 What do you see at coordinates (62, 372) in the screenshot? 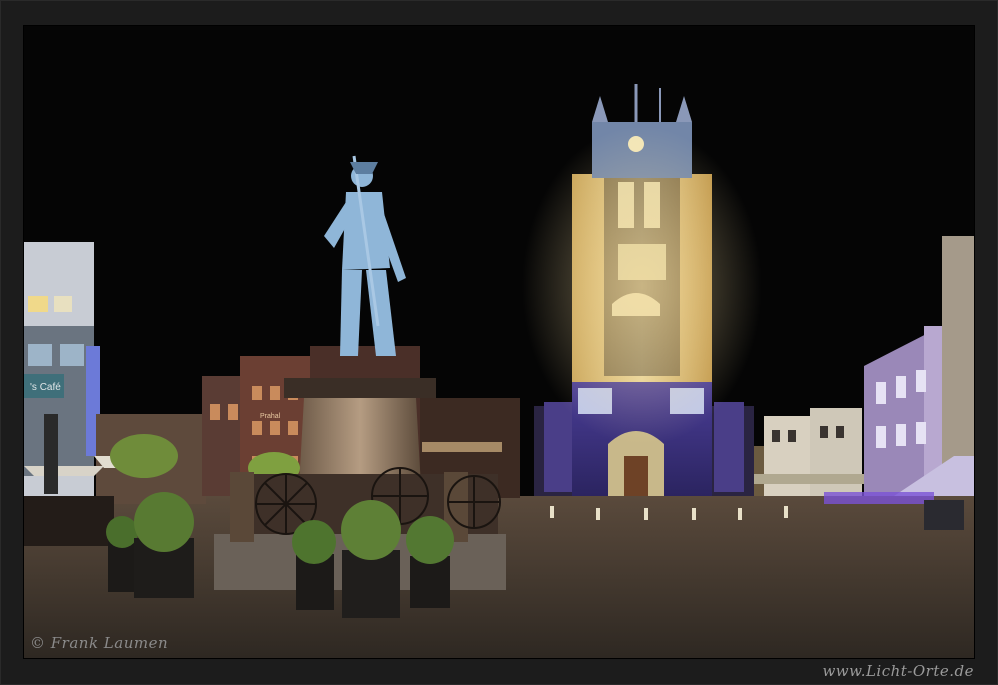
I see `left-building` at bounding box center [62, 372].